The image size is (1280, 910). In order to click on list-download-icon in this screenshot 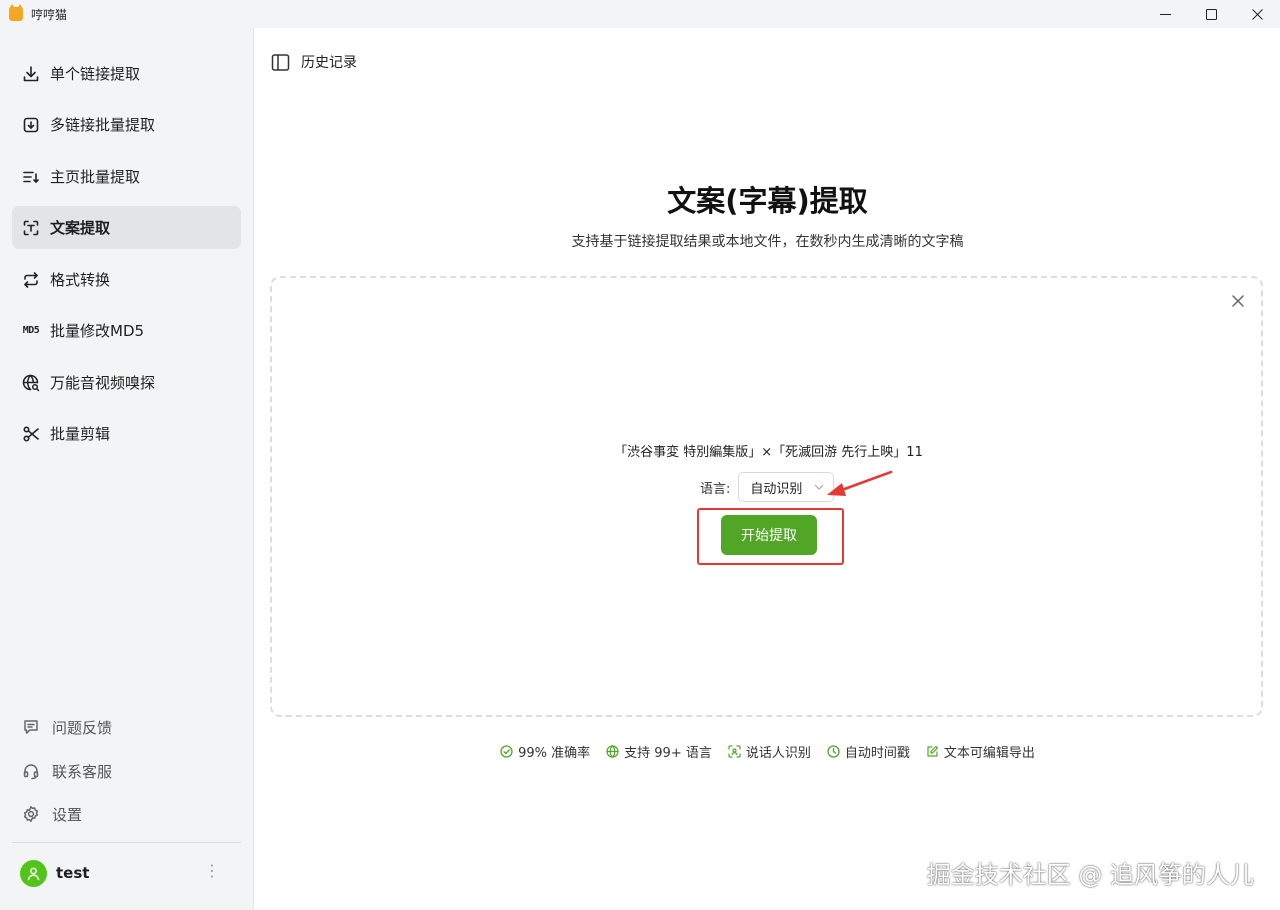, I will do `click(31, 177)`.